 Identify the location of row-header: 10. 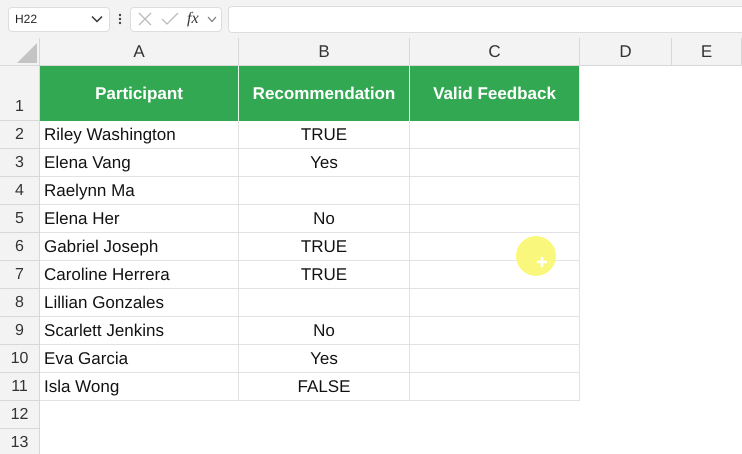
(20, 359).